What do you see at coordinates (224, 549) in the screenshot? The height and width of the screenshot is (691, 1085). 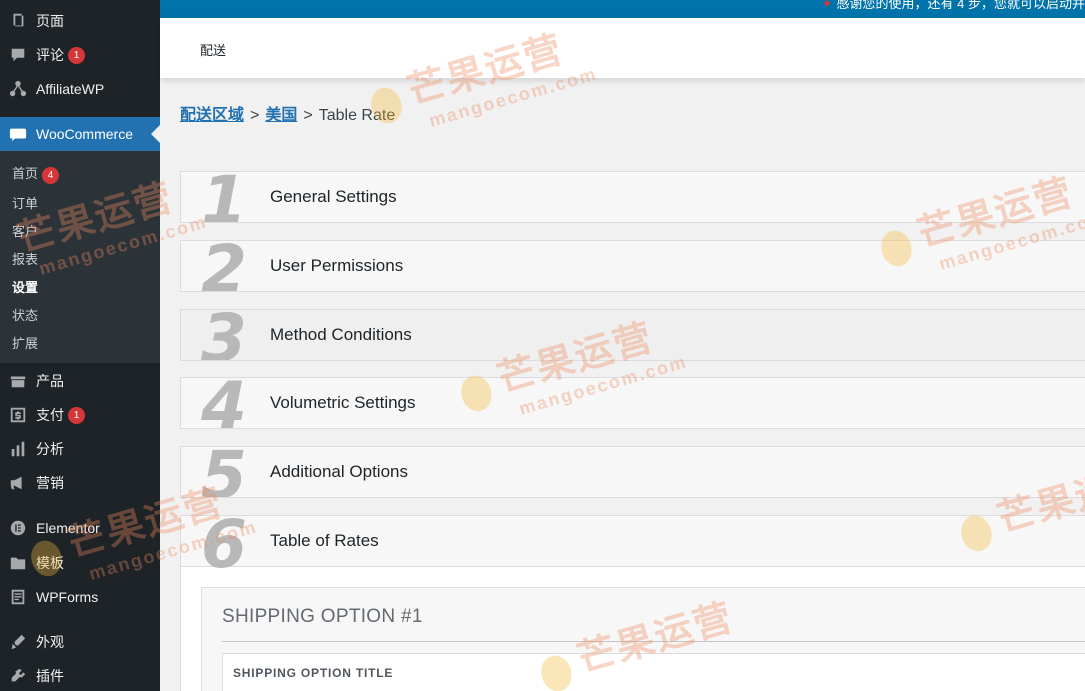 I see `panel-number: 6` at bounding box center [224, 549].